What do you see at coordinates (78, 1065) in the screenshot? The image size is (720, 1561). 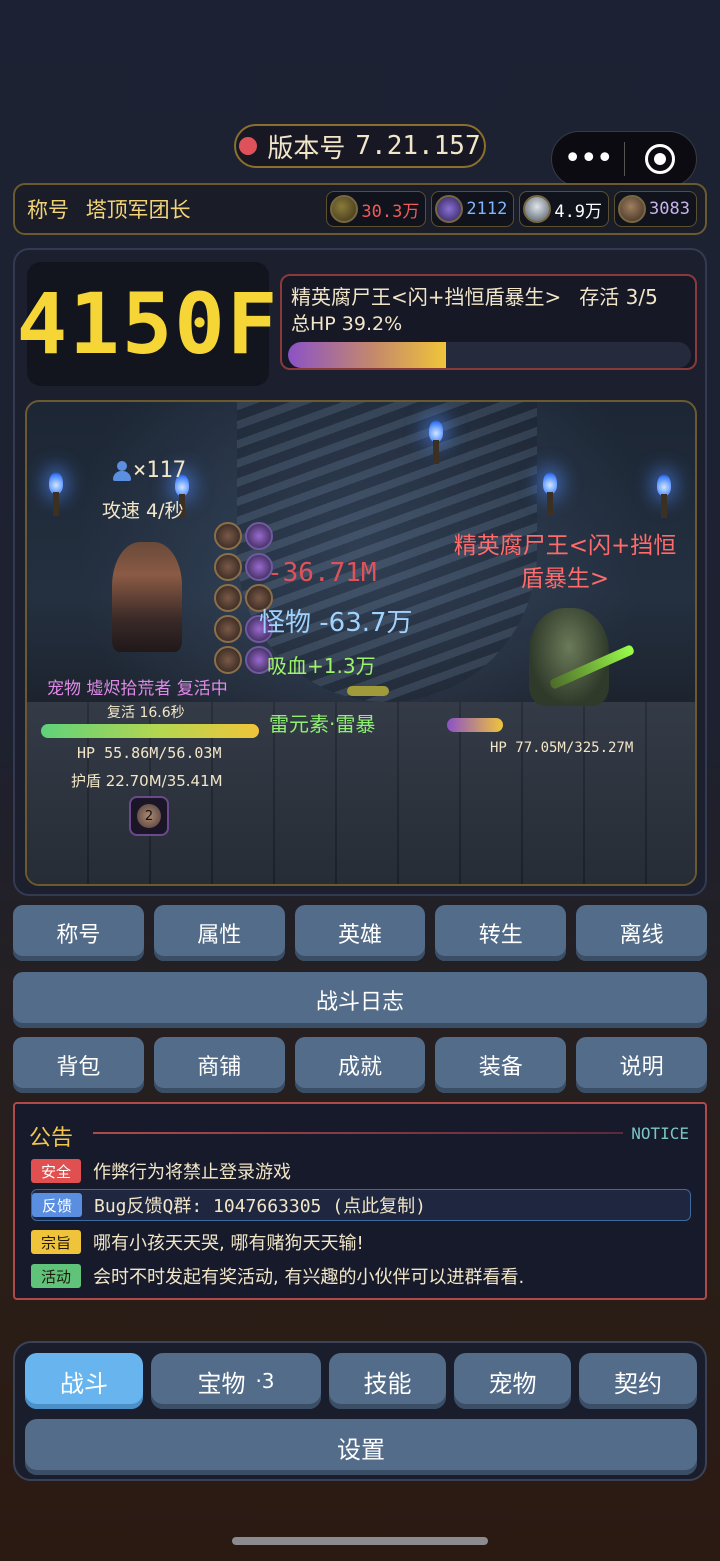 I see `backpack-button: 背包` at bounding box center [78, 1065].